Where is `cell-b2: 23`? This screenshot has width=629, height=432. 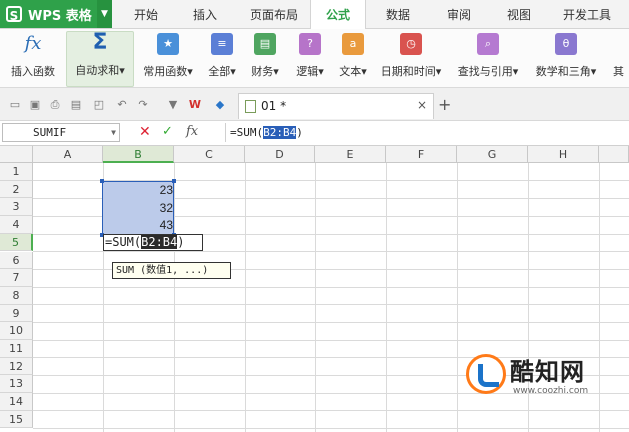
cell-b2: 23 is located at coordinates (138, 190).